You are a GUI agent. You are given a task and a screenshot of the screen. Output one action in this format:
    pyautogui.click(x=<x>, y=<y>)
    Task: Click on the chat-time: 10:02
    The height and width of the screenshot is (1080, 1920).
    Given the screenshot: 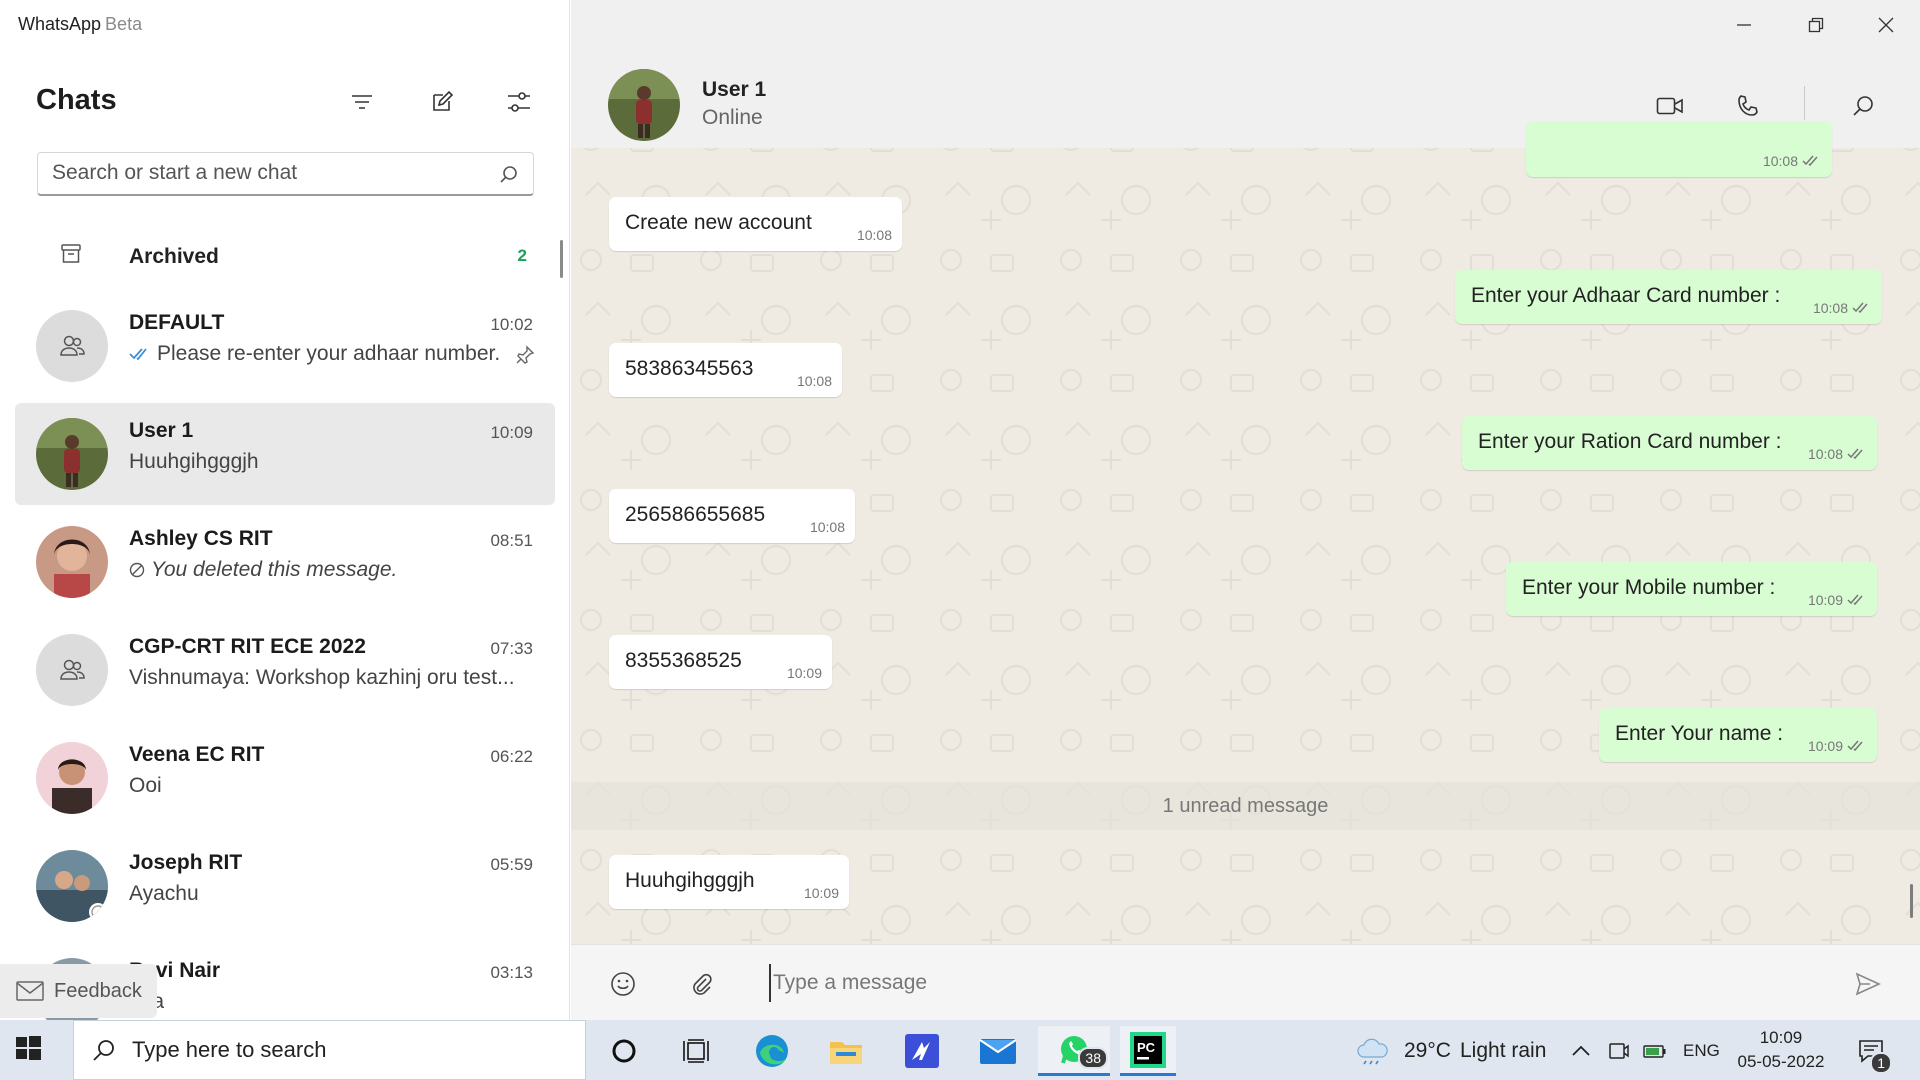 What is the action you would take?
    pyautogui.click(x=511, y=324)
    